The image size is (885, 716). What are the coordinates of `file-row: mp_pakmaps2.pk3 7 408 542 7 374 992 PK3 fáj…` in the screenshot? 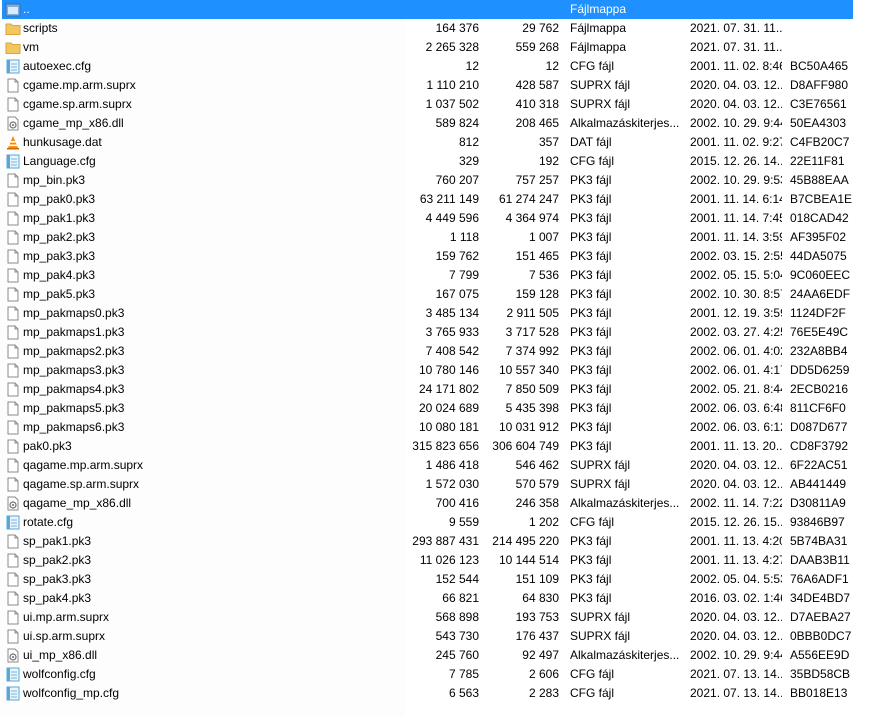 It's located at (442, 351).